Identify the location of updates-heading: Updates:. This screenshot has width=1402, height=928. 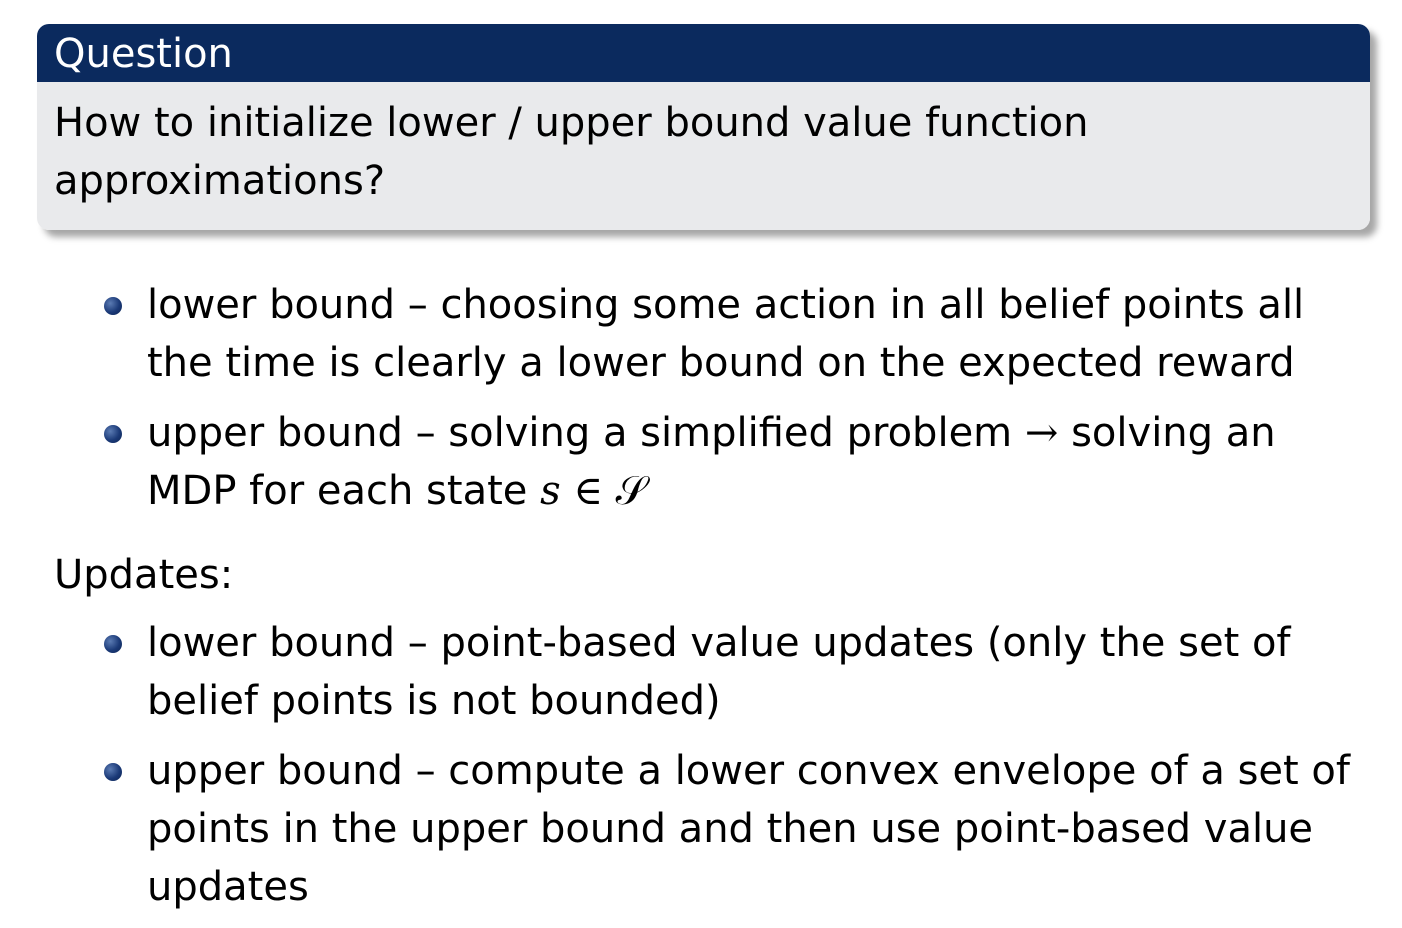
(144, 575).